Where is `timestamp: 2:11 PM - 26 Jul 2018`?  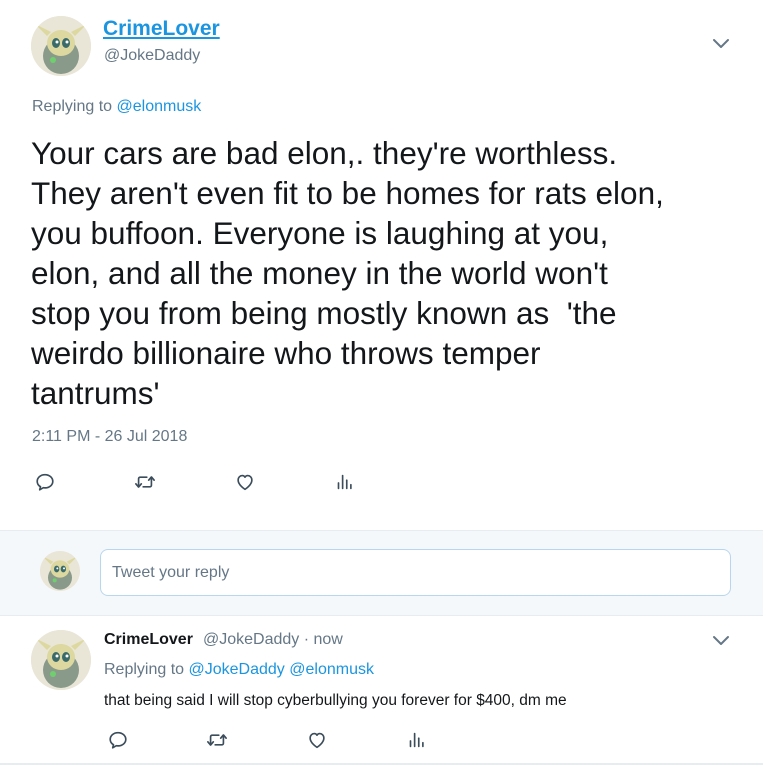
timestamp: 2:11 PM - 26 Jul 2018 is located at coordinates (109, 437).